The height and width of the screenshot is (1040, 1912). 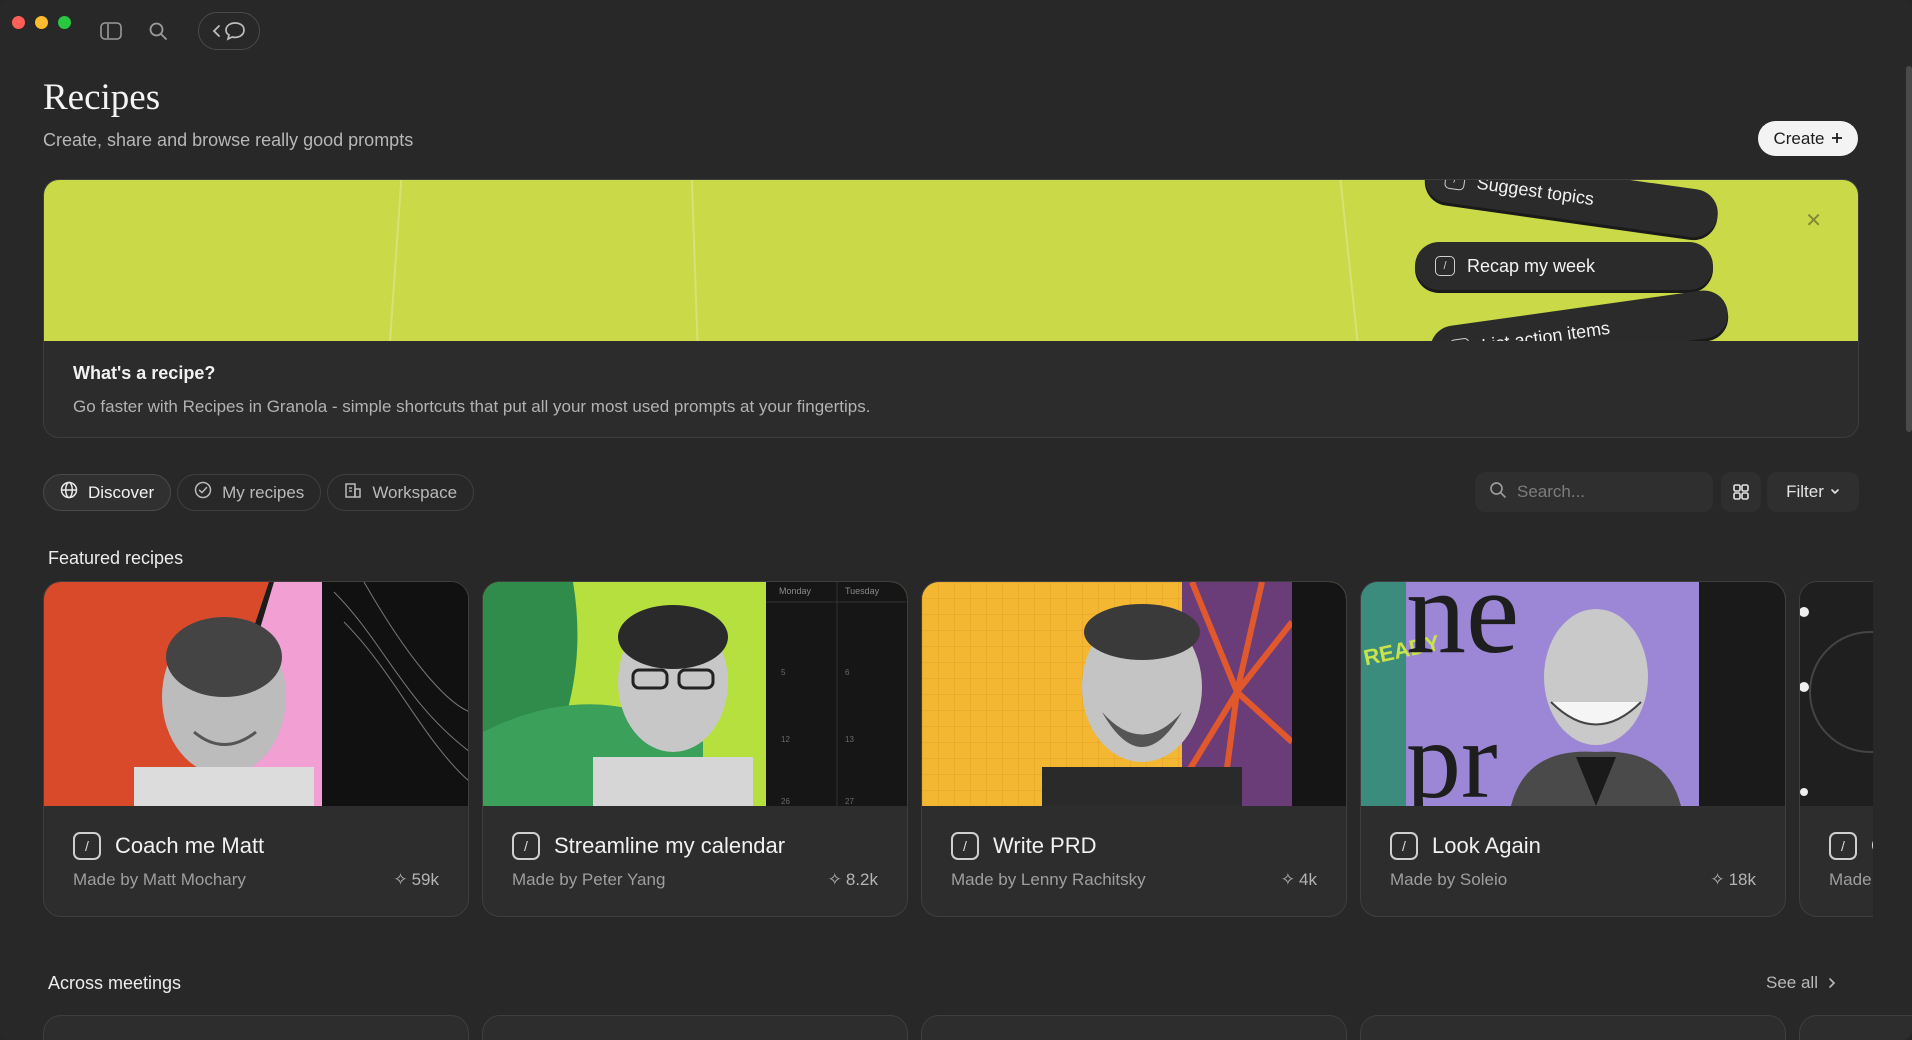 I want to click on search-field, so click(x=1594, y=492).